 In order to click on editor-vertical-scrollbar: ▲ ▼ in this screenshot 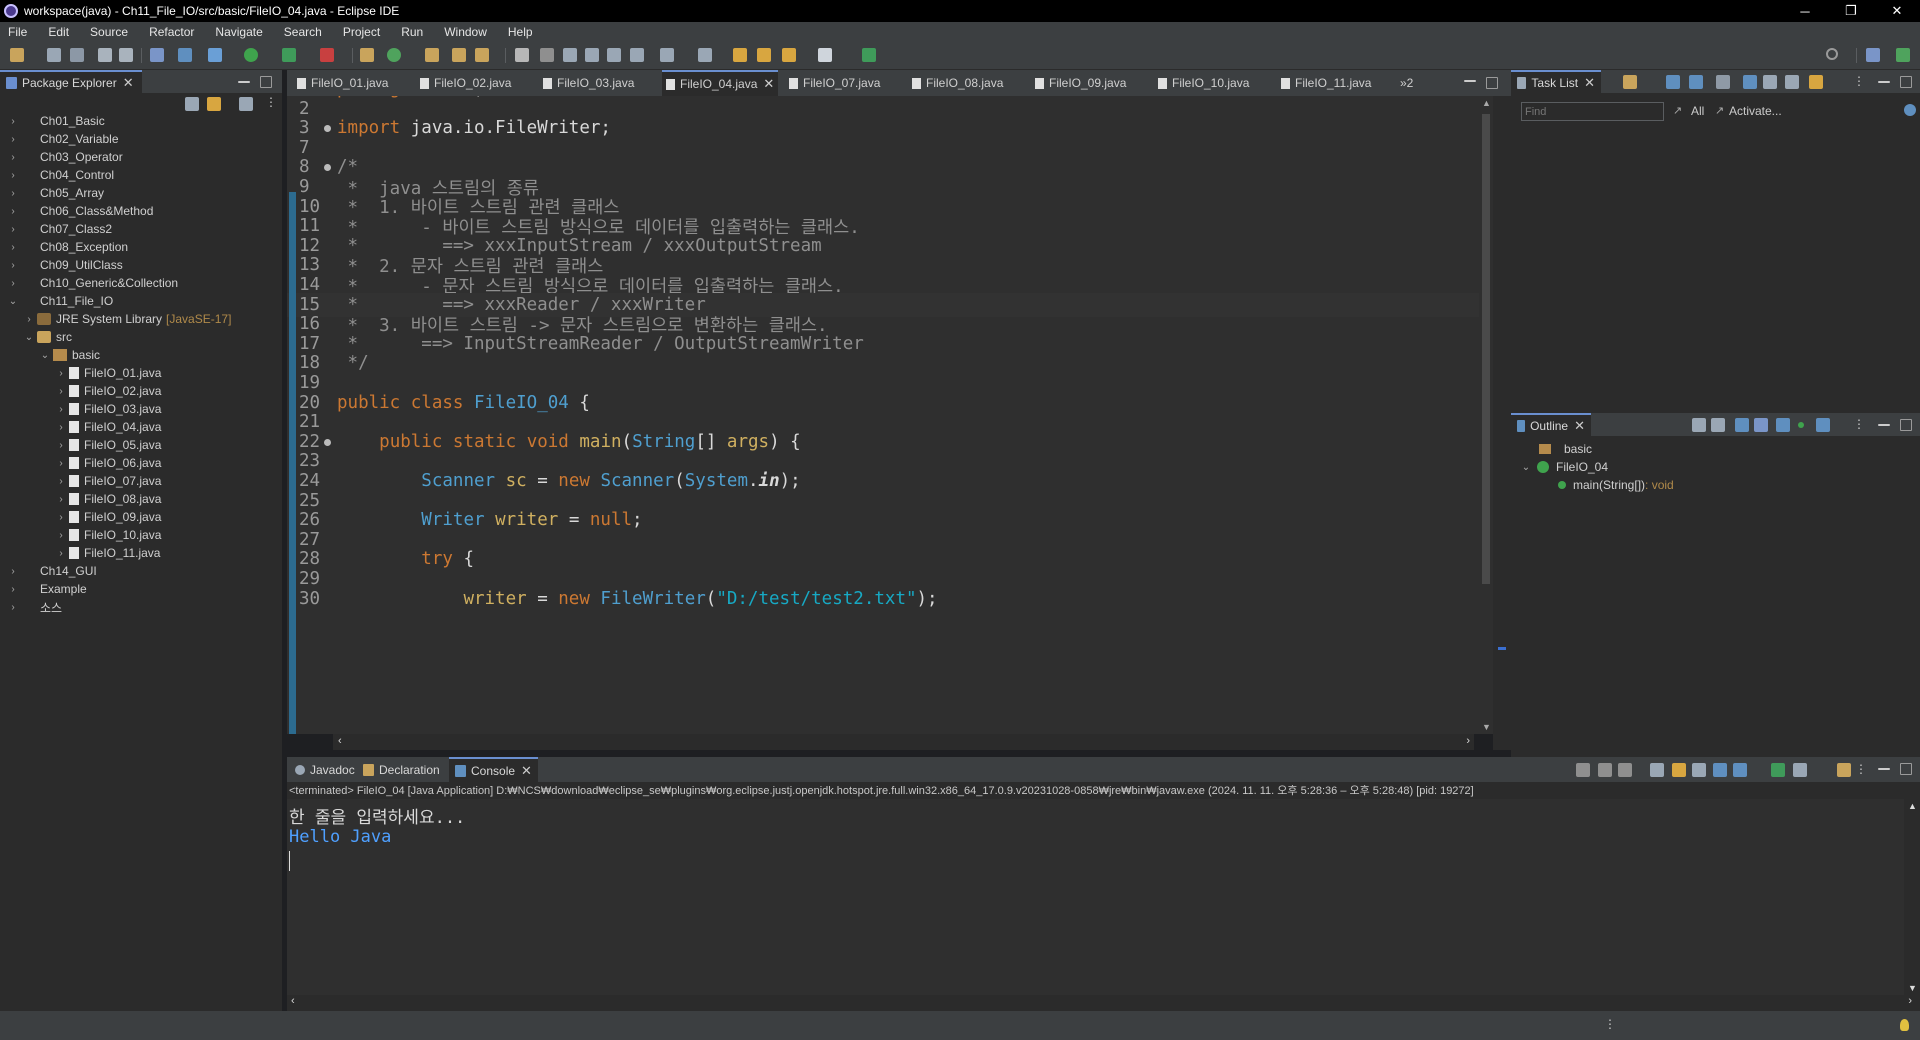, I will do `click(1486, 415)`.